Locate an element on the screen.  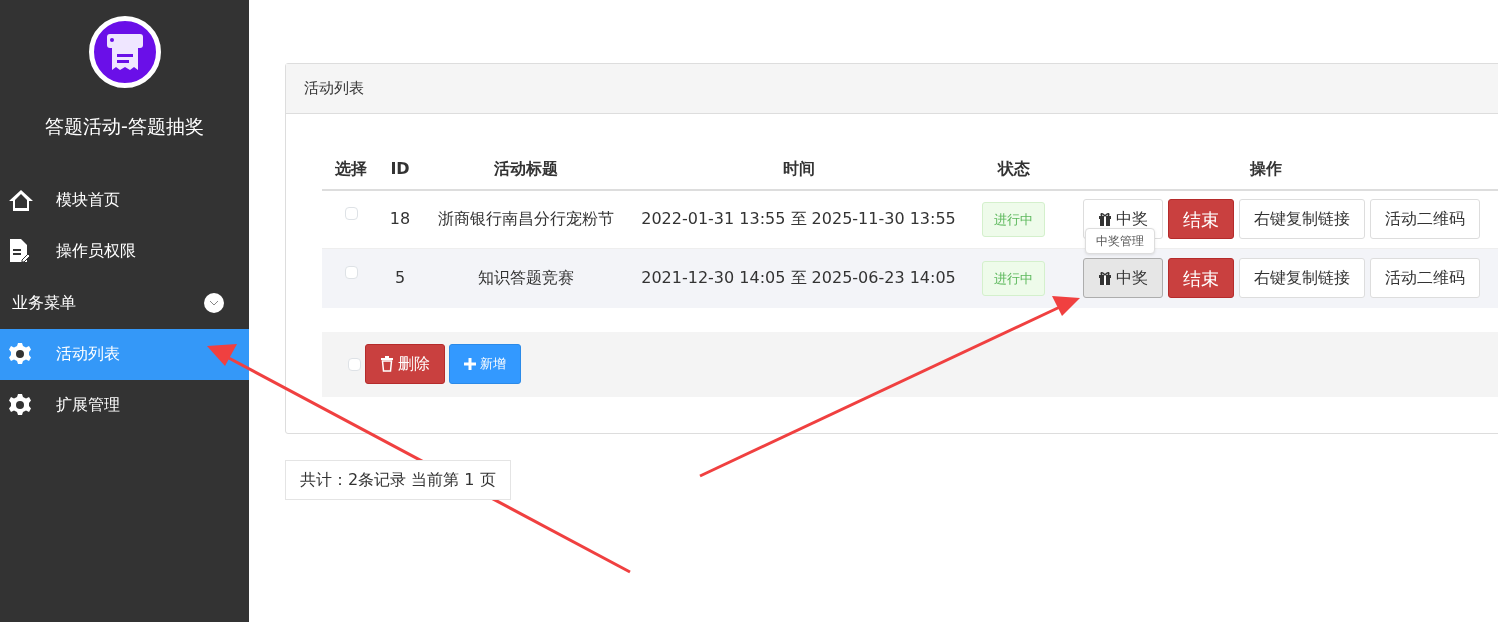
app-title: 答题活动-答题抽奖 is located at coordinates (124, 126).